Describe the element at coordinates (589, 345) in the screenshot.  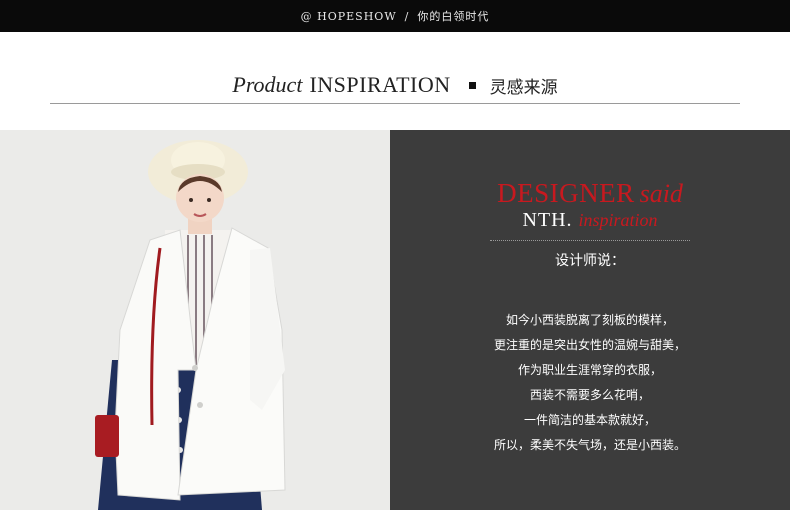
I see `quote-line: 更注重的是突出女性的温婉与甜美，` at that location.